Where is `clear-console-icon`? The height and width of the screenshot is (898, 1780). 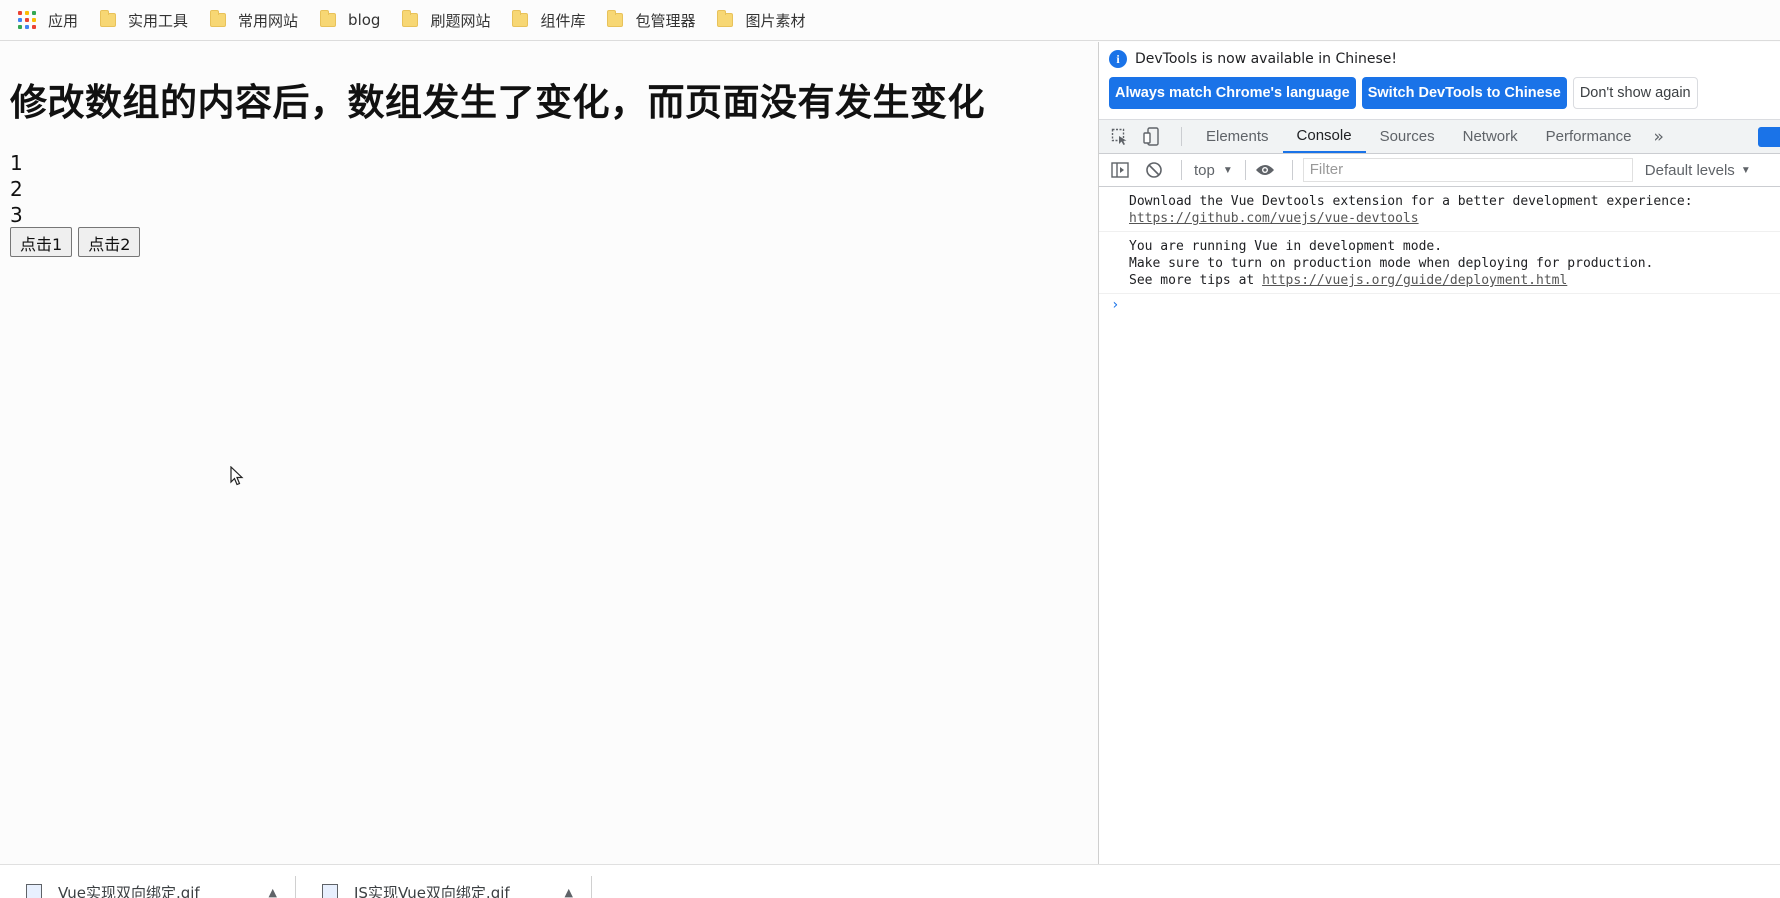 clear-console-icon is located at coordinates (1154, 170).